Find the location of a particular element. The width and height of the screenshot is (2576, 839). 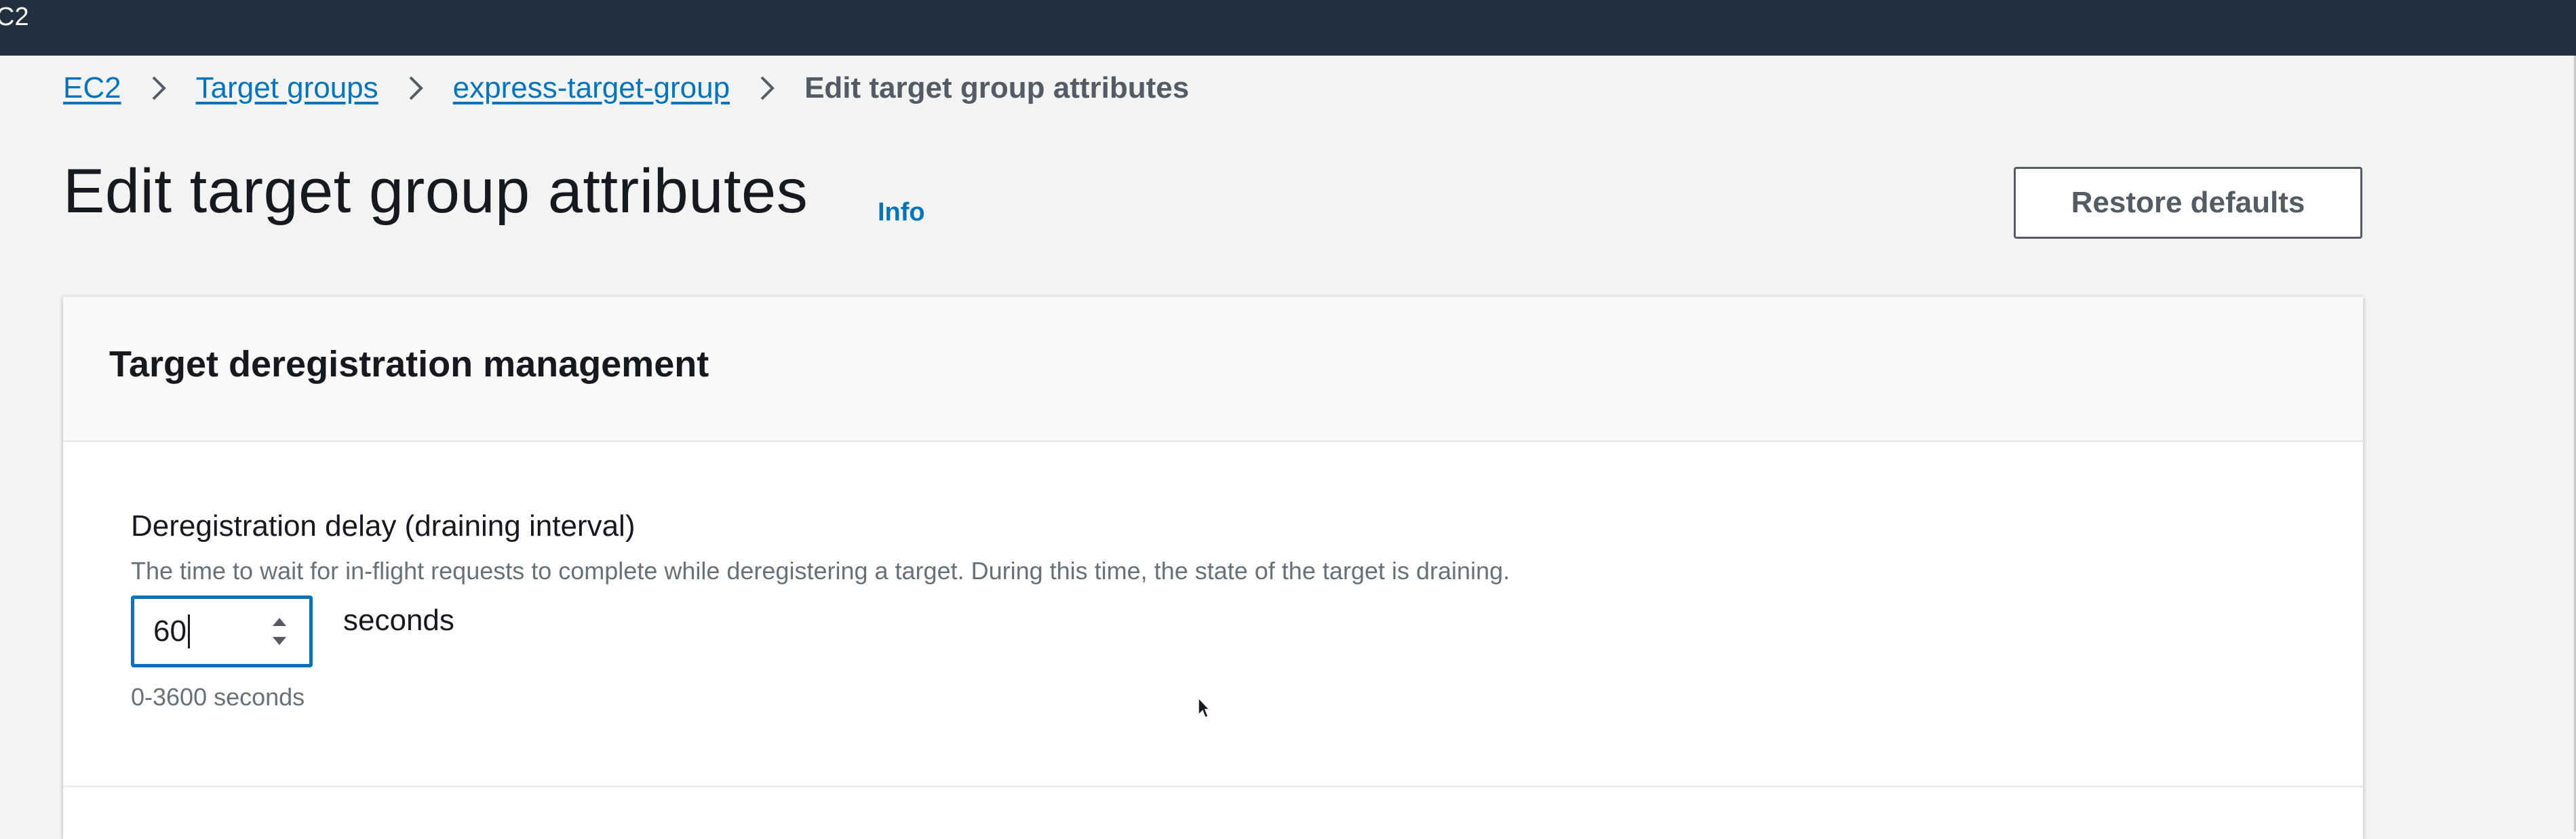

text-caret is located at coordinates (188, 631).